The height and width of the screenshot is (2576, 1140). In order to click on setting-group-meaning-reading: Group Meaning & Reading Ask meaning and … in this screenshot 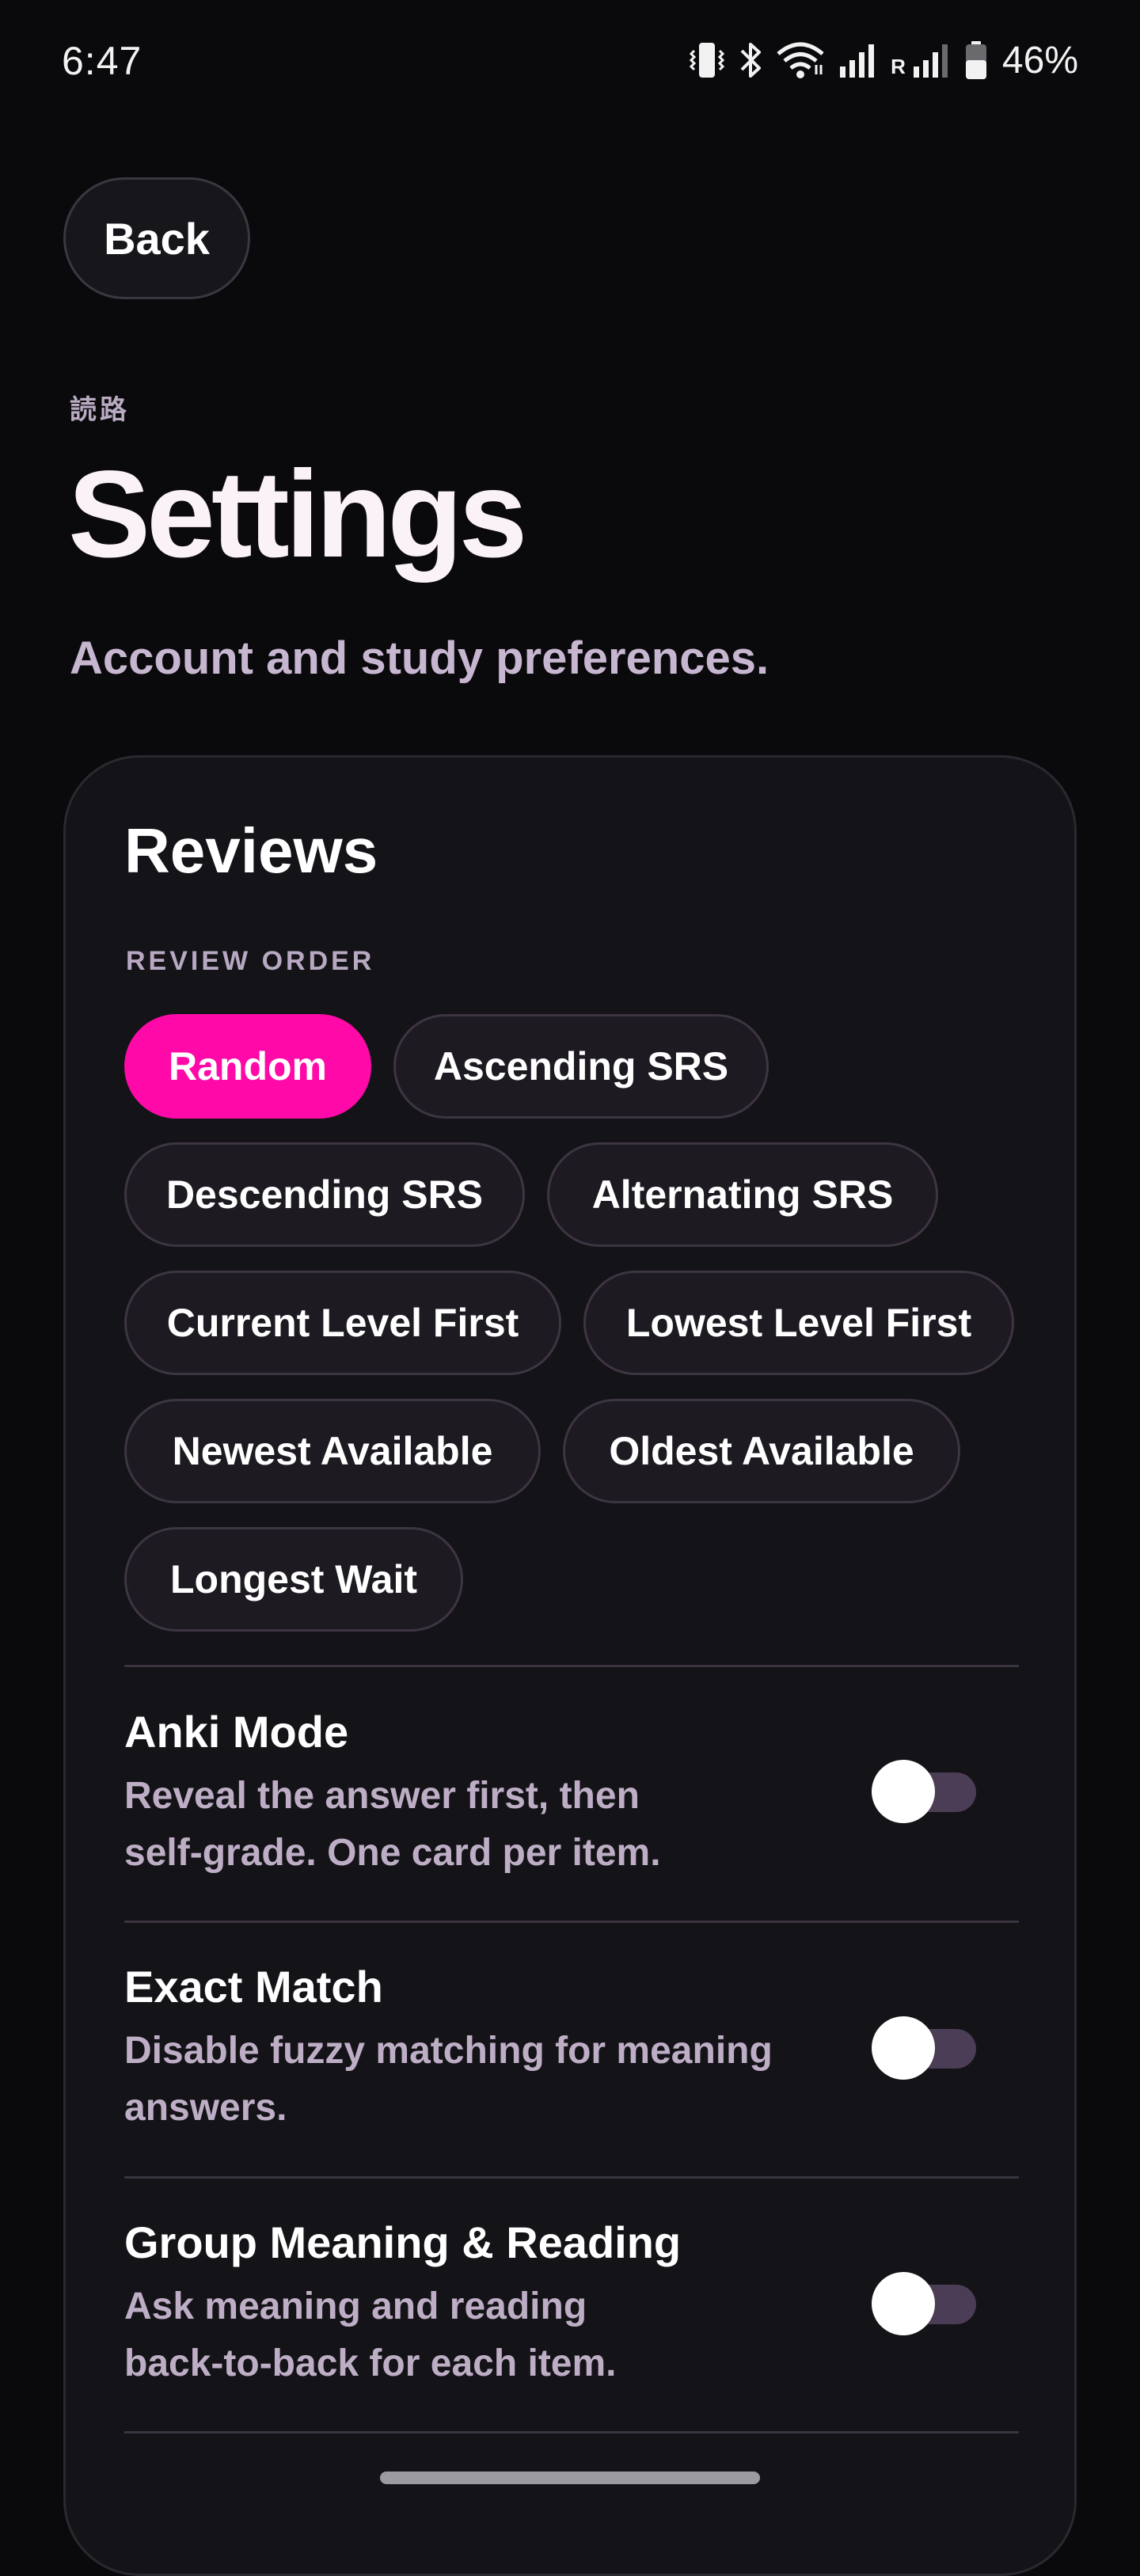, I will do `click(571, 2306)`.